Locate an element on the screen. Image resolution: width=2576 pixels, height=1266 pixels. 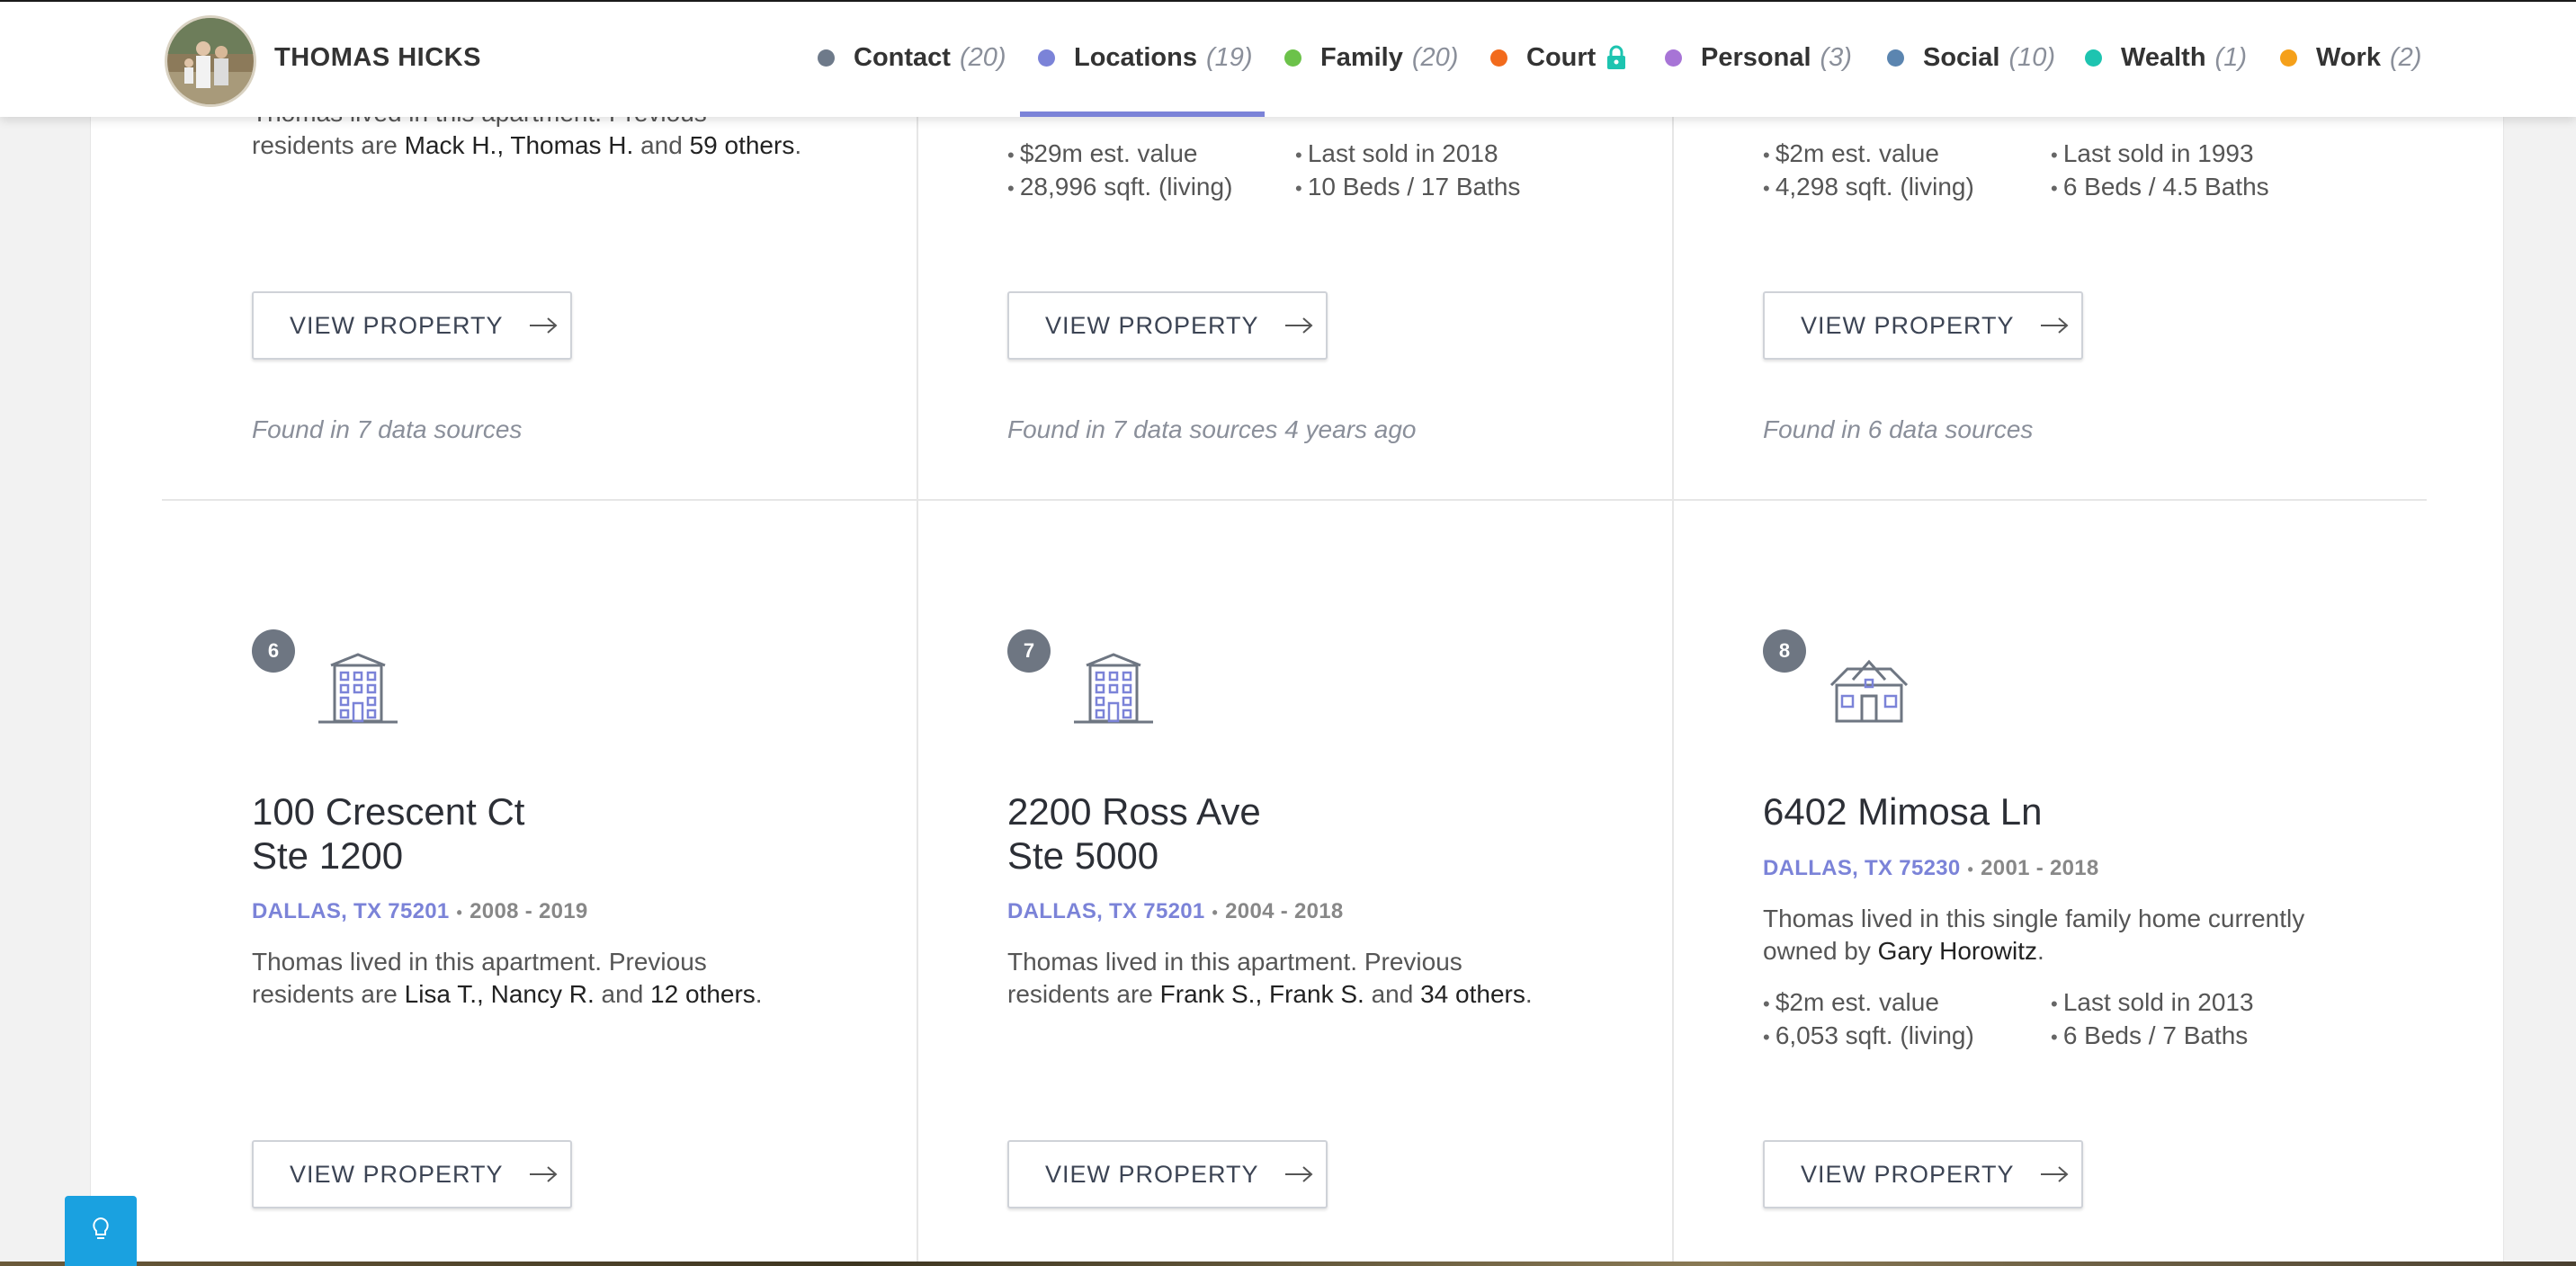
property-address: 2200 Ross Ave Ste 5000 is located at coordinates (1134, 833).